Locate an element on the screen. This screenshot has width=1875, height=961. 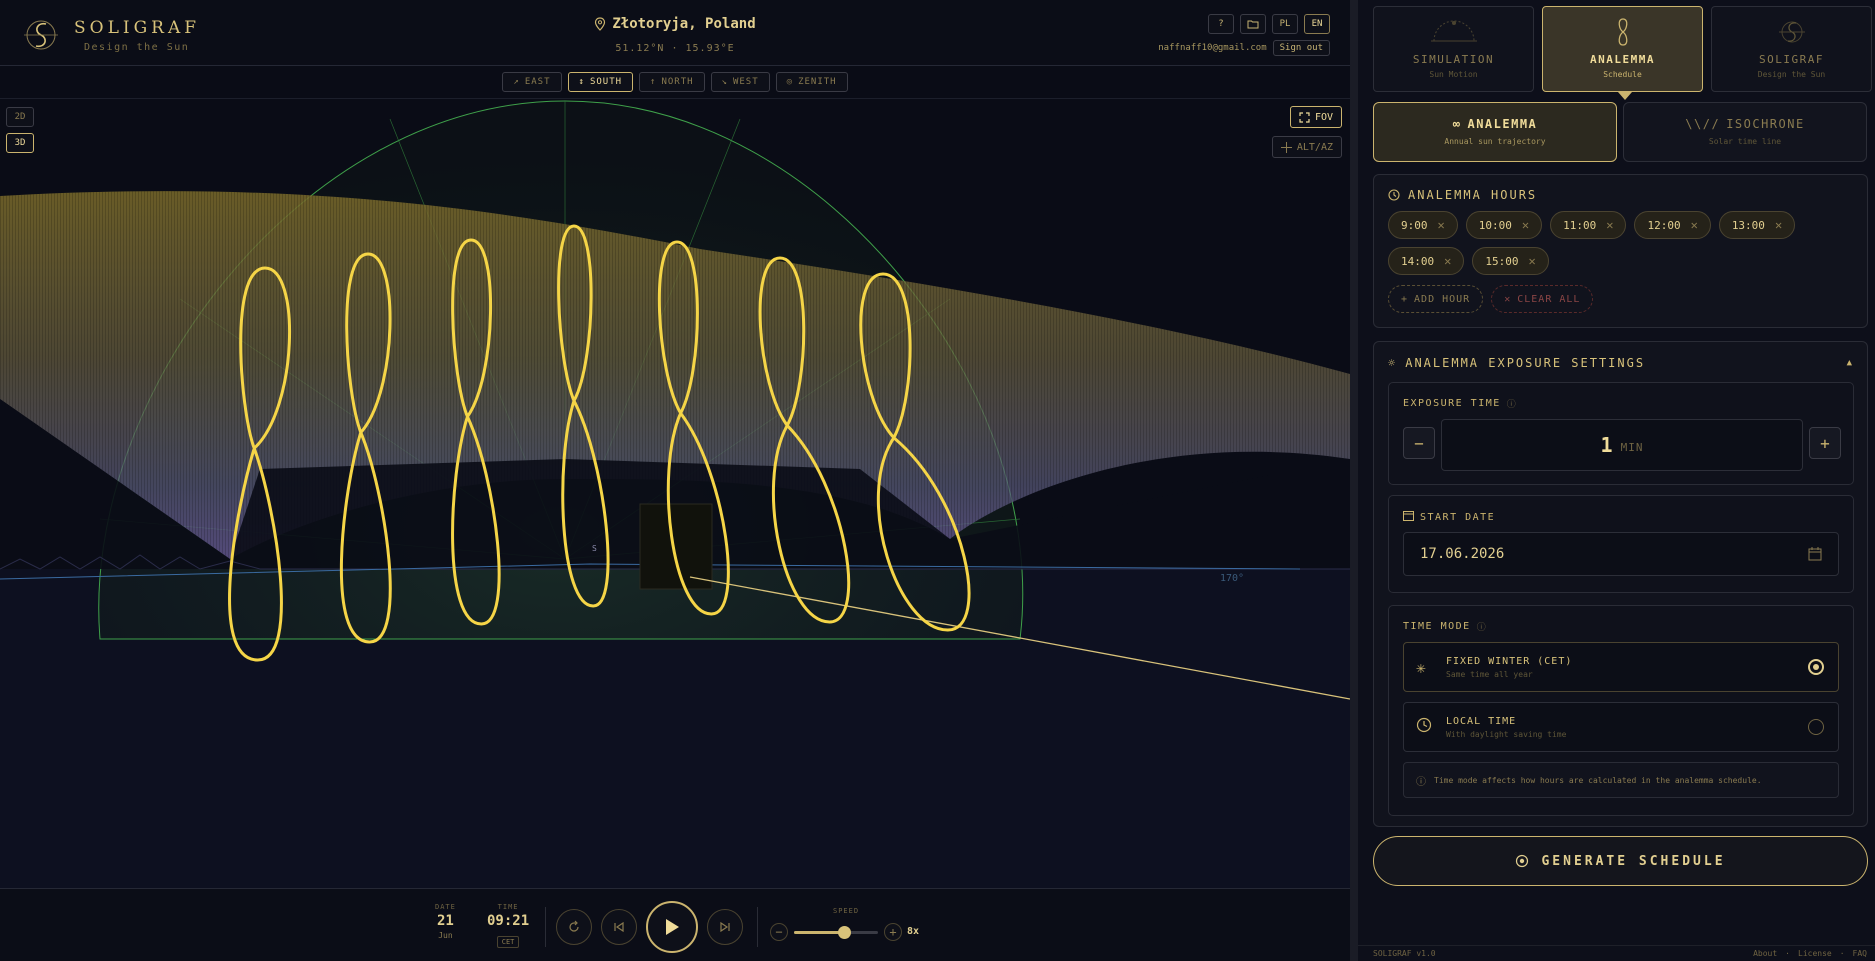
generate-schedule-label: GENERATE SCHEDULE is located at coordinates (1633, 861).